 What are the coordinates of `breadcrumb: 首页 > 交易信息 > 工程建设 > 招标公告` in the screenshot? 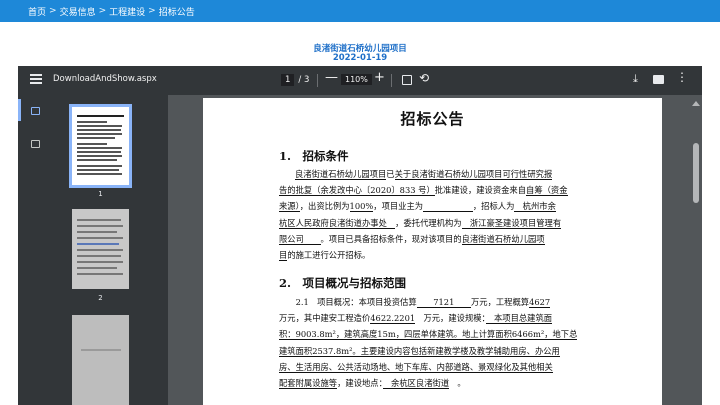 It's located at (360, 11).